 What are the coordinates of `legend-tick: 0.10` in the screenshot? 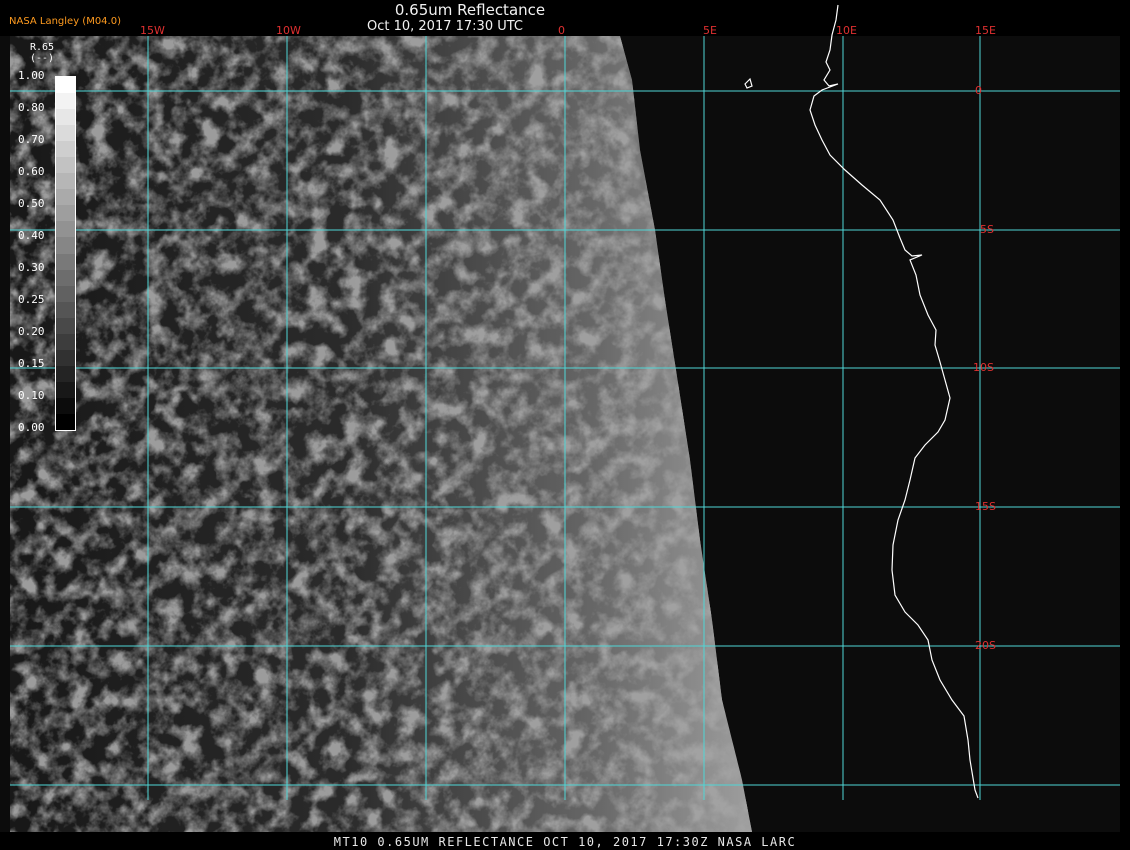 It's located at (31, 395).